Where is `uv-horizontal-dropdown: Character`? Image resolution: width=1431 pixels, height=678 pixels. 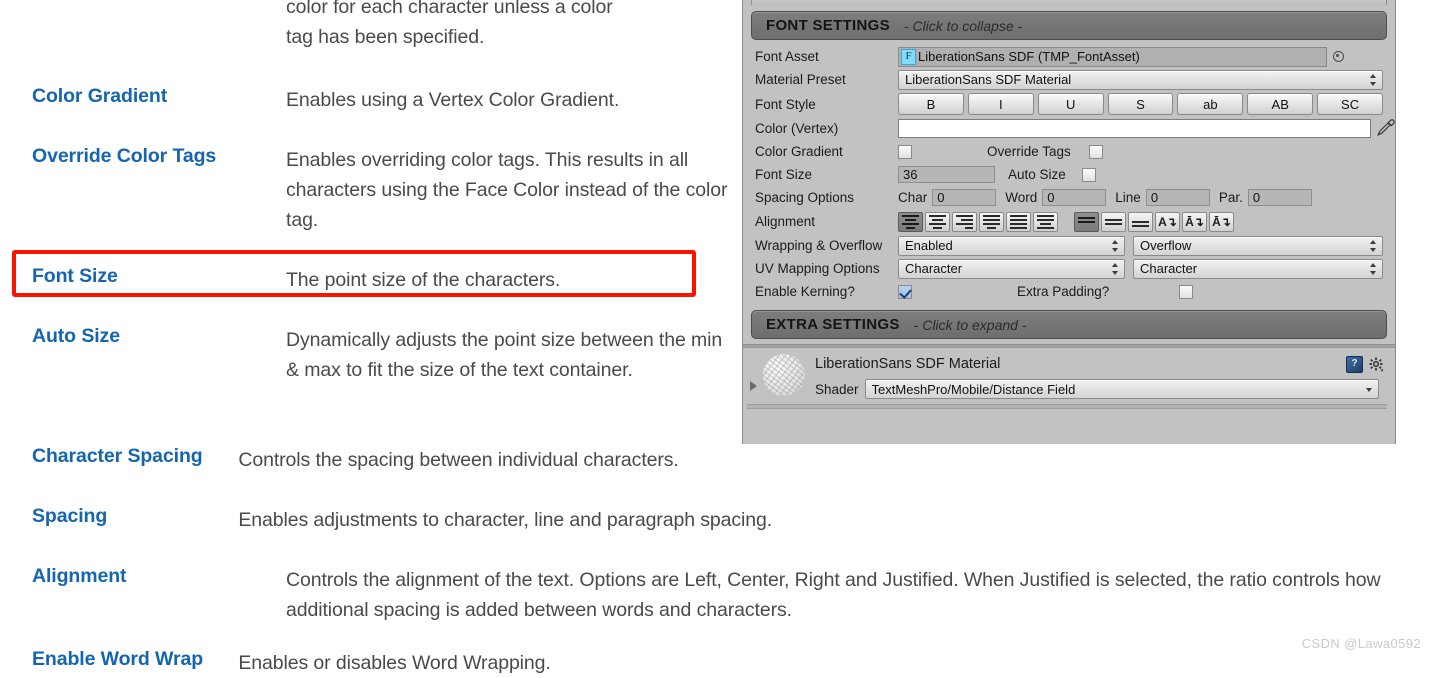
uv-horizontal-dropdown: Character is located at coordinates (1011, 268).